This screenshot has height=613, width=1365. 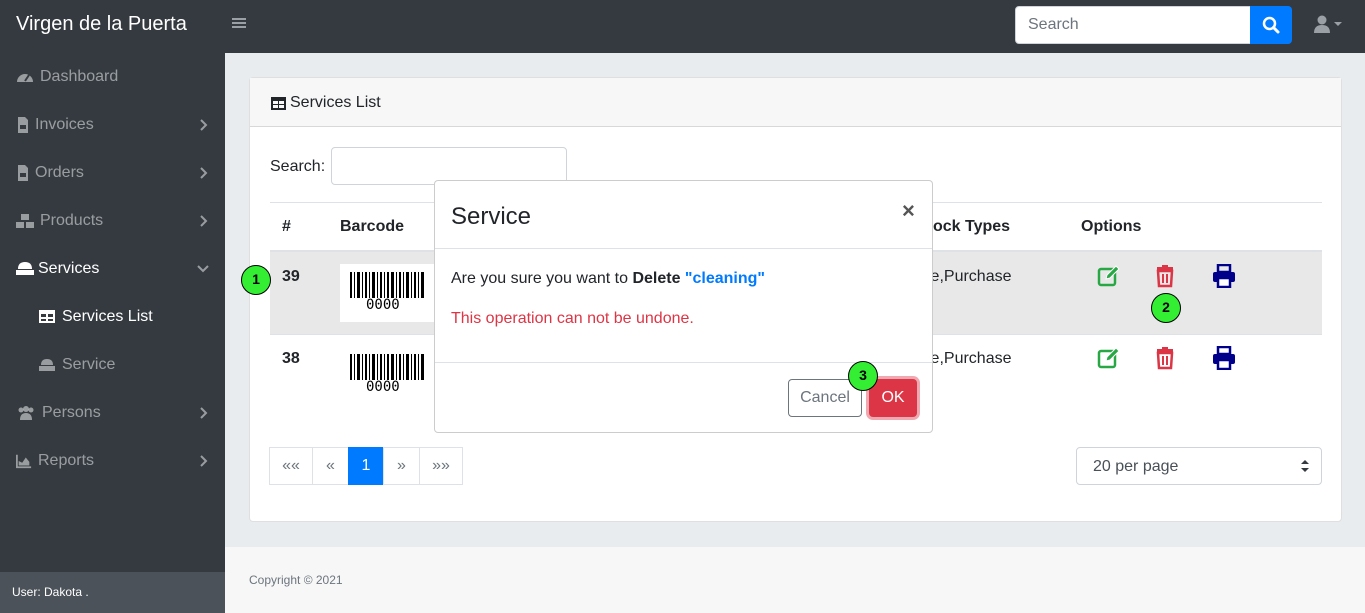 I want to click on sidebar-item-label: Services List, so click(x=107, y=316).